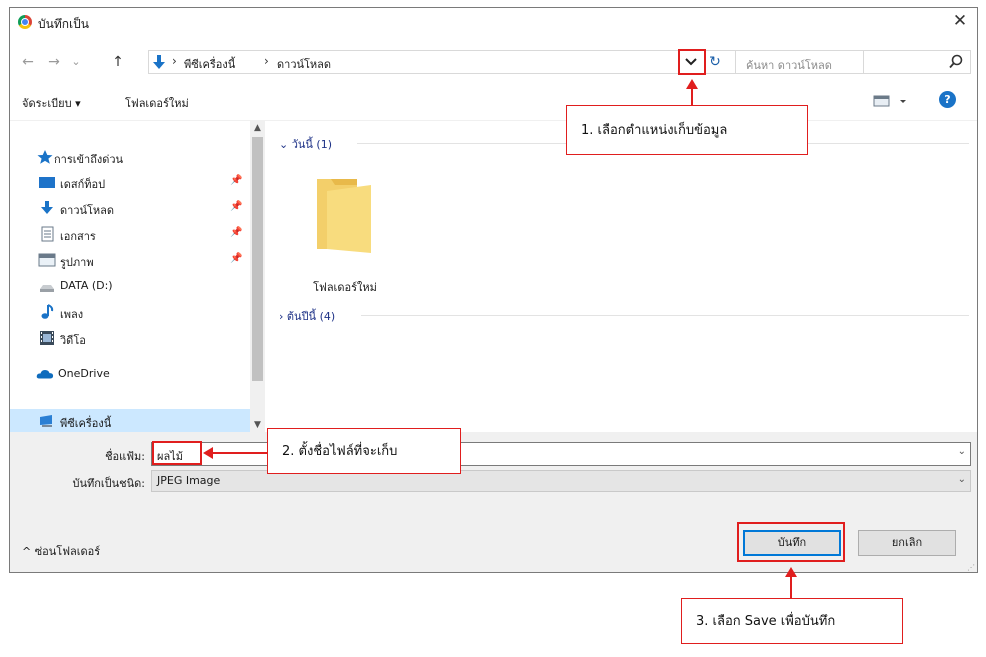 The height and width of the screenshot is (657, 986). I want to click on sidebar-item-downloads: ดาวน์โหลด 📌, so click(130, 208).